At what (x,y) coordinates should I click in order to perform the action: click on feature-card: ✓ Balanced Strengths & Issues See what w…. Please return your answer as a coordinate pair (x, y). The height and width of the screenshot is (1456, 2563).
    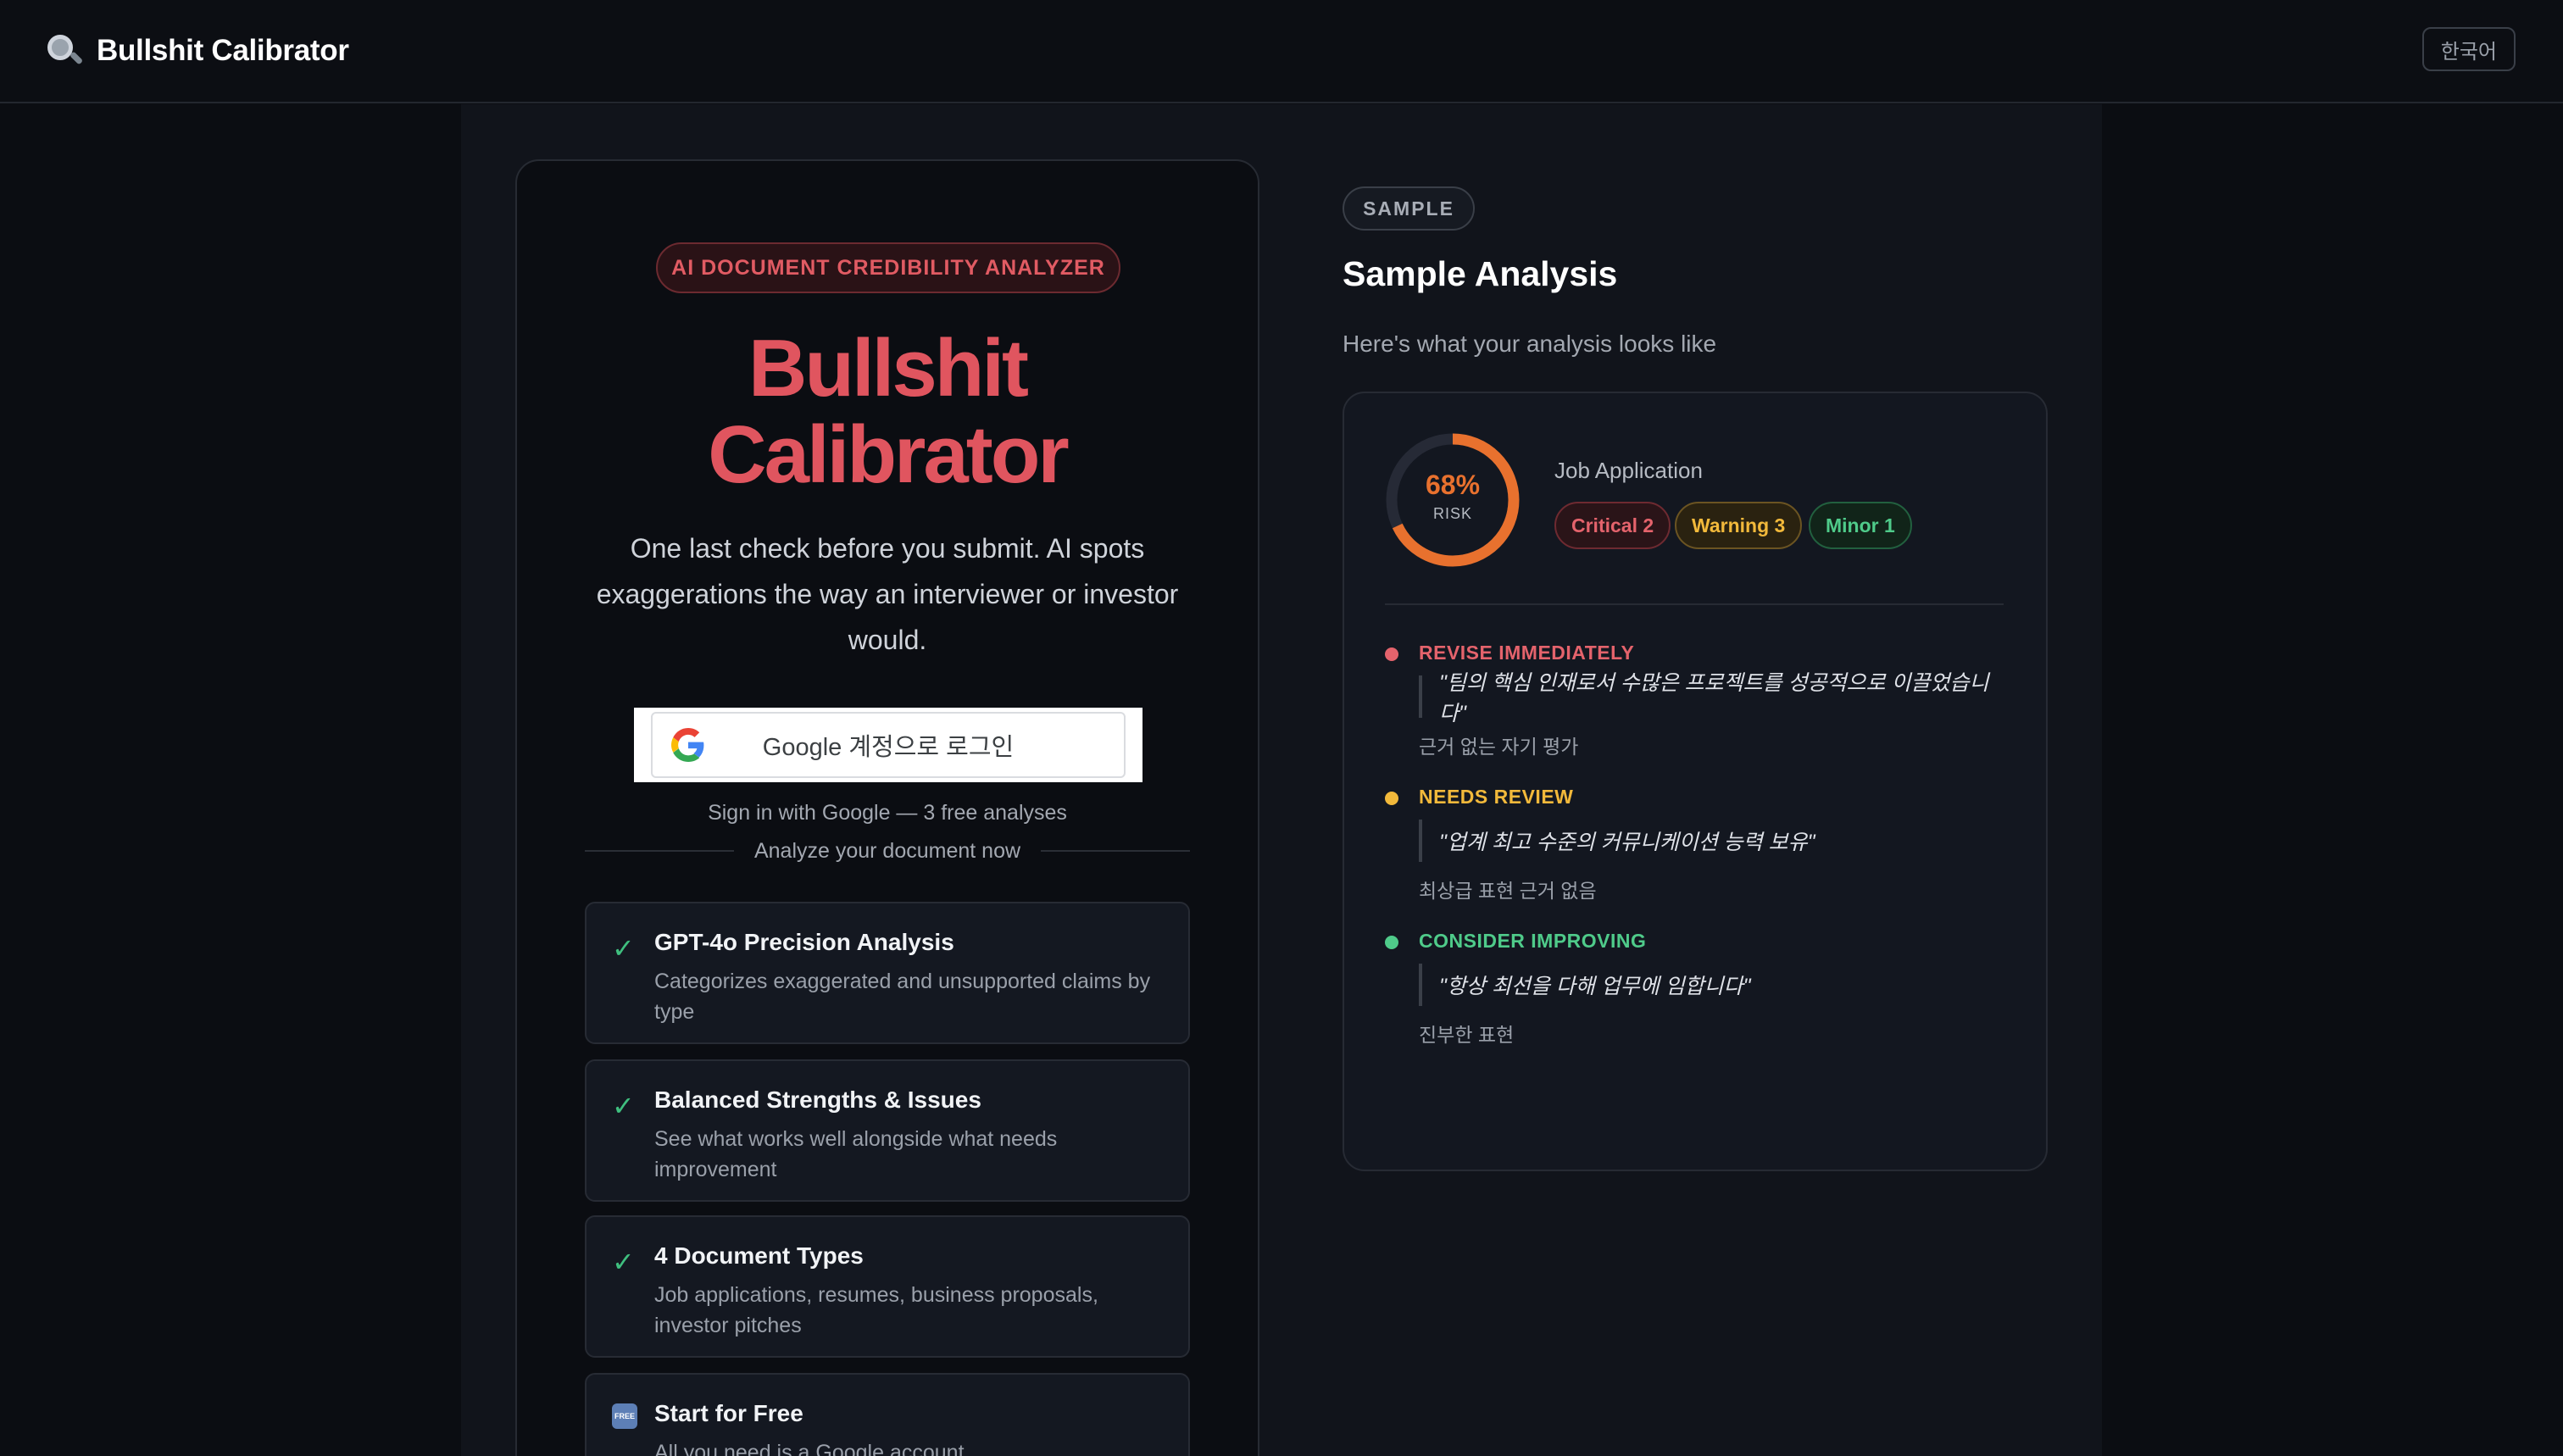
    Looking at the image, I should click on (887, 1131).